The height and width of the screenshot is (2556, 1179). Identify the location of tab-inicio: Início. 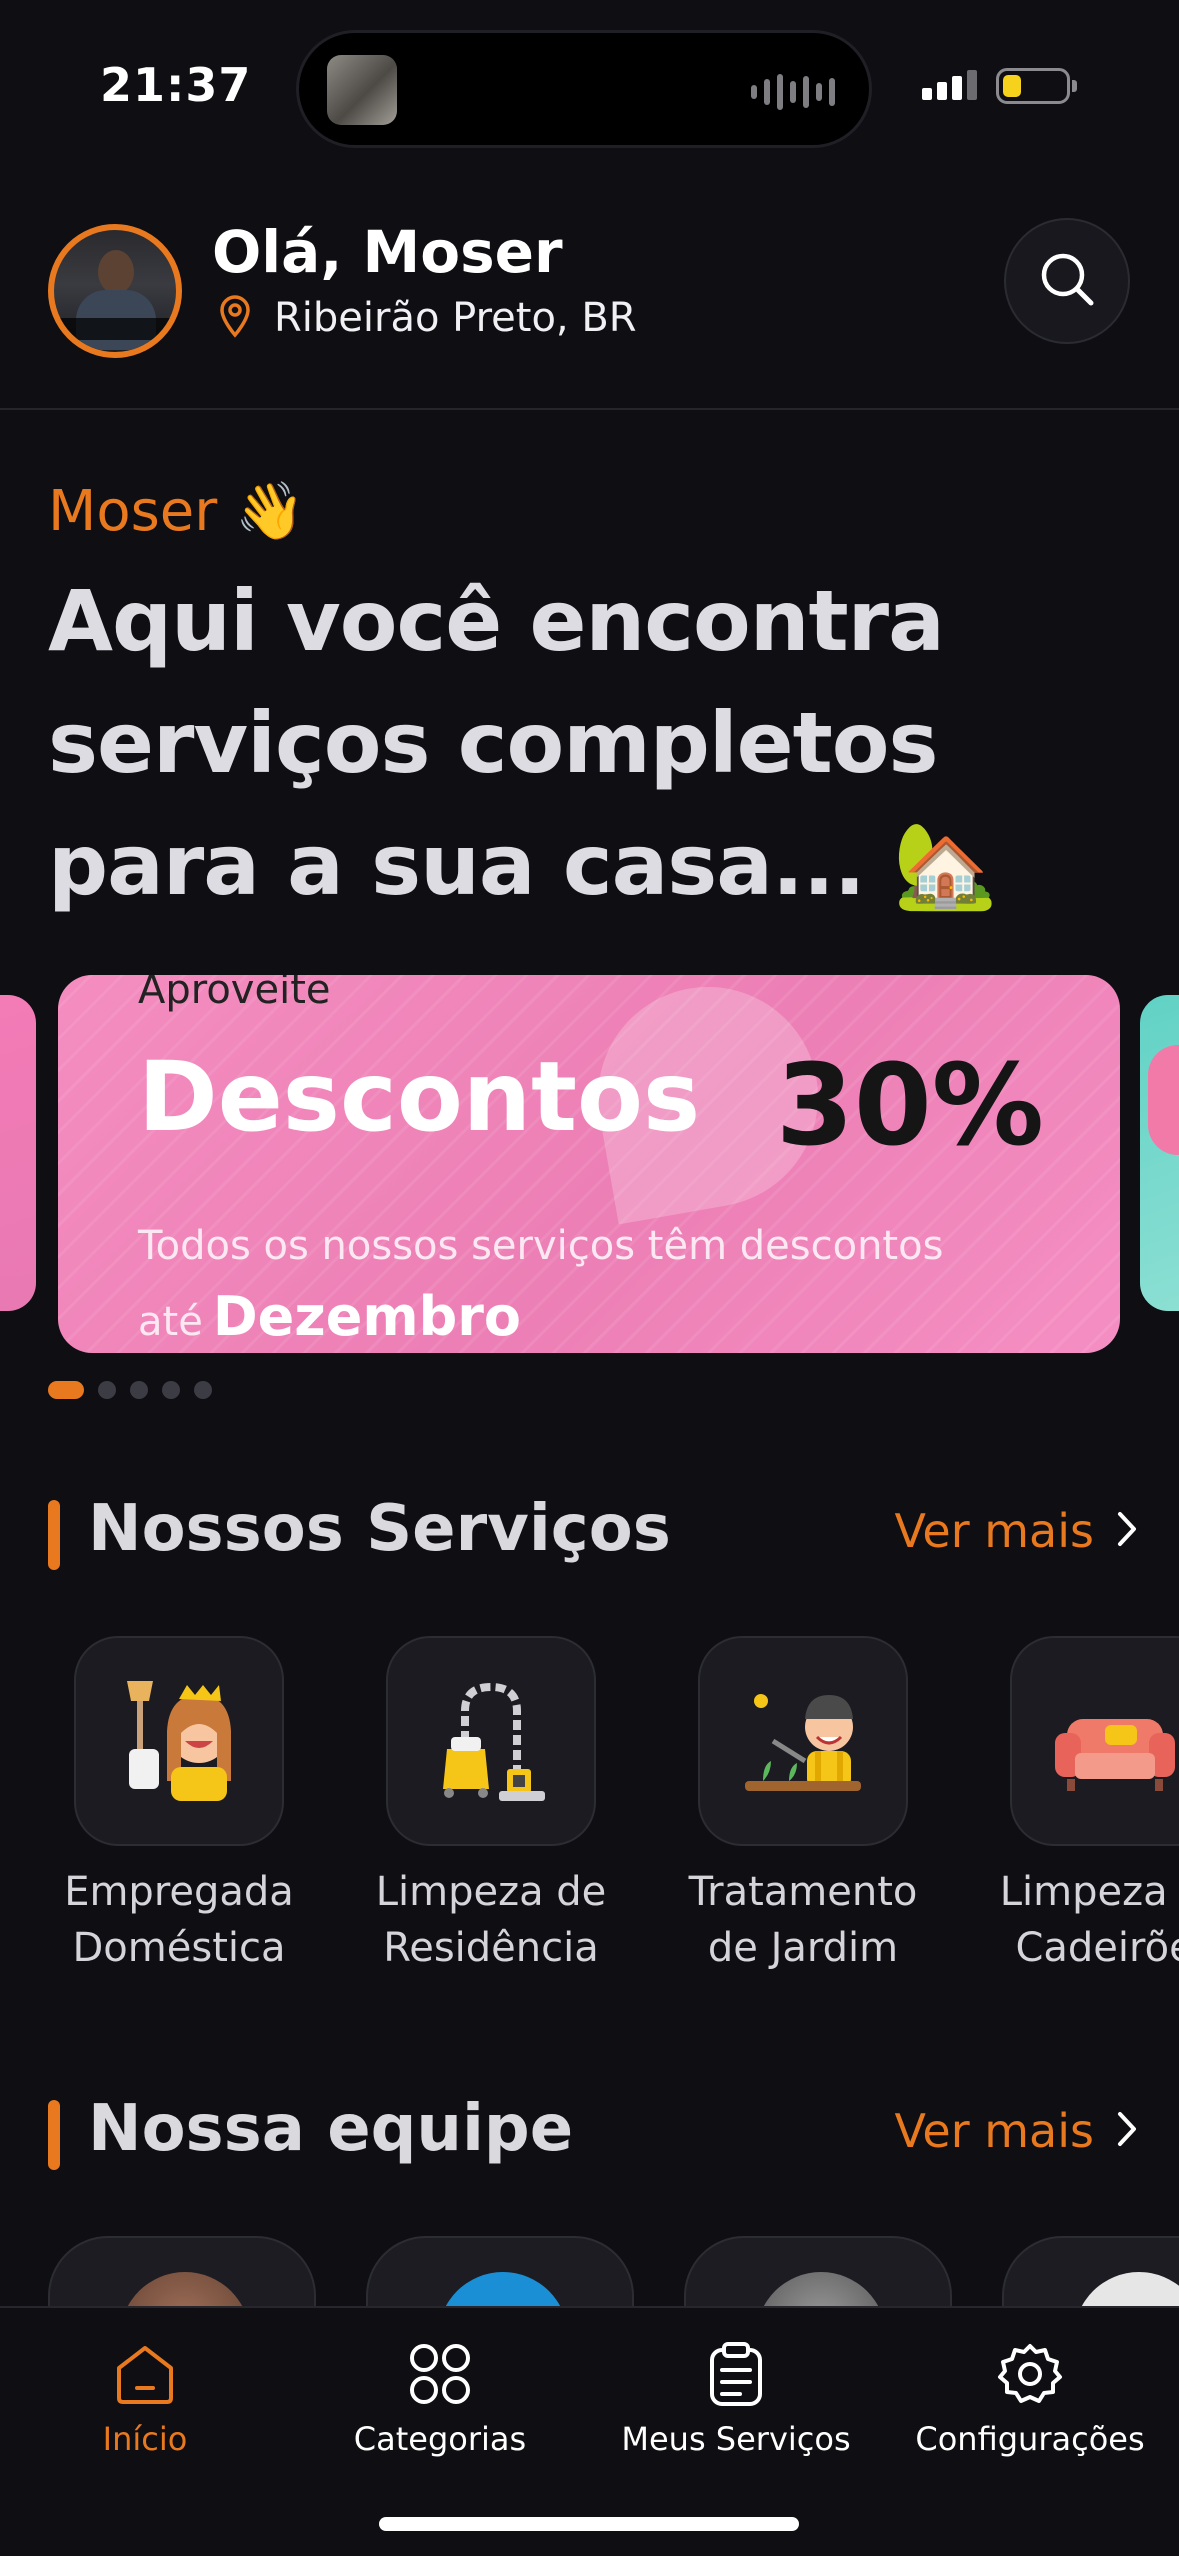
(145, 2393).